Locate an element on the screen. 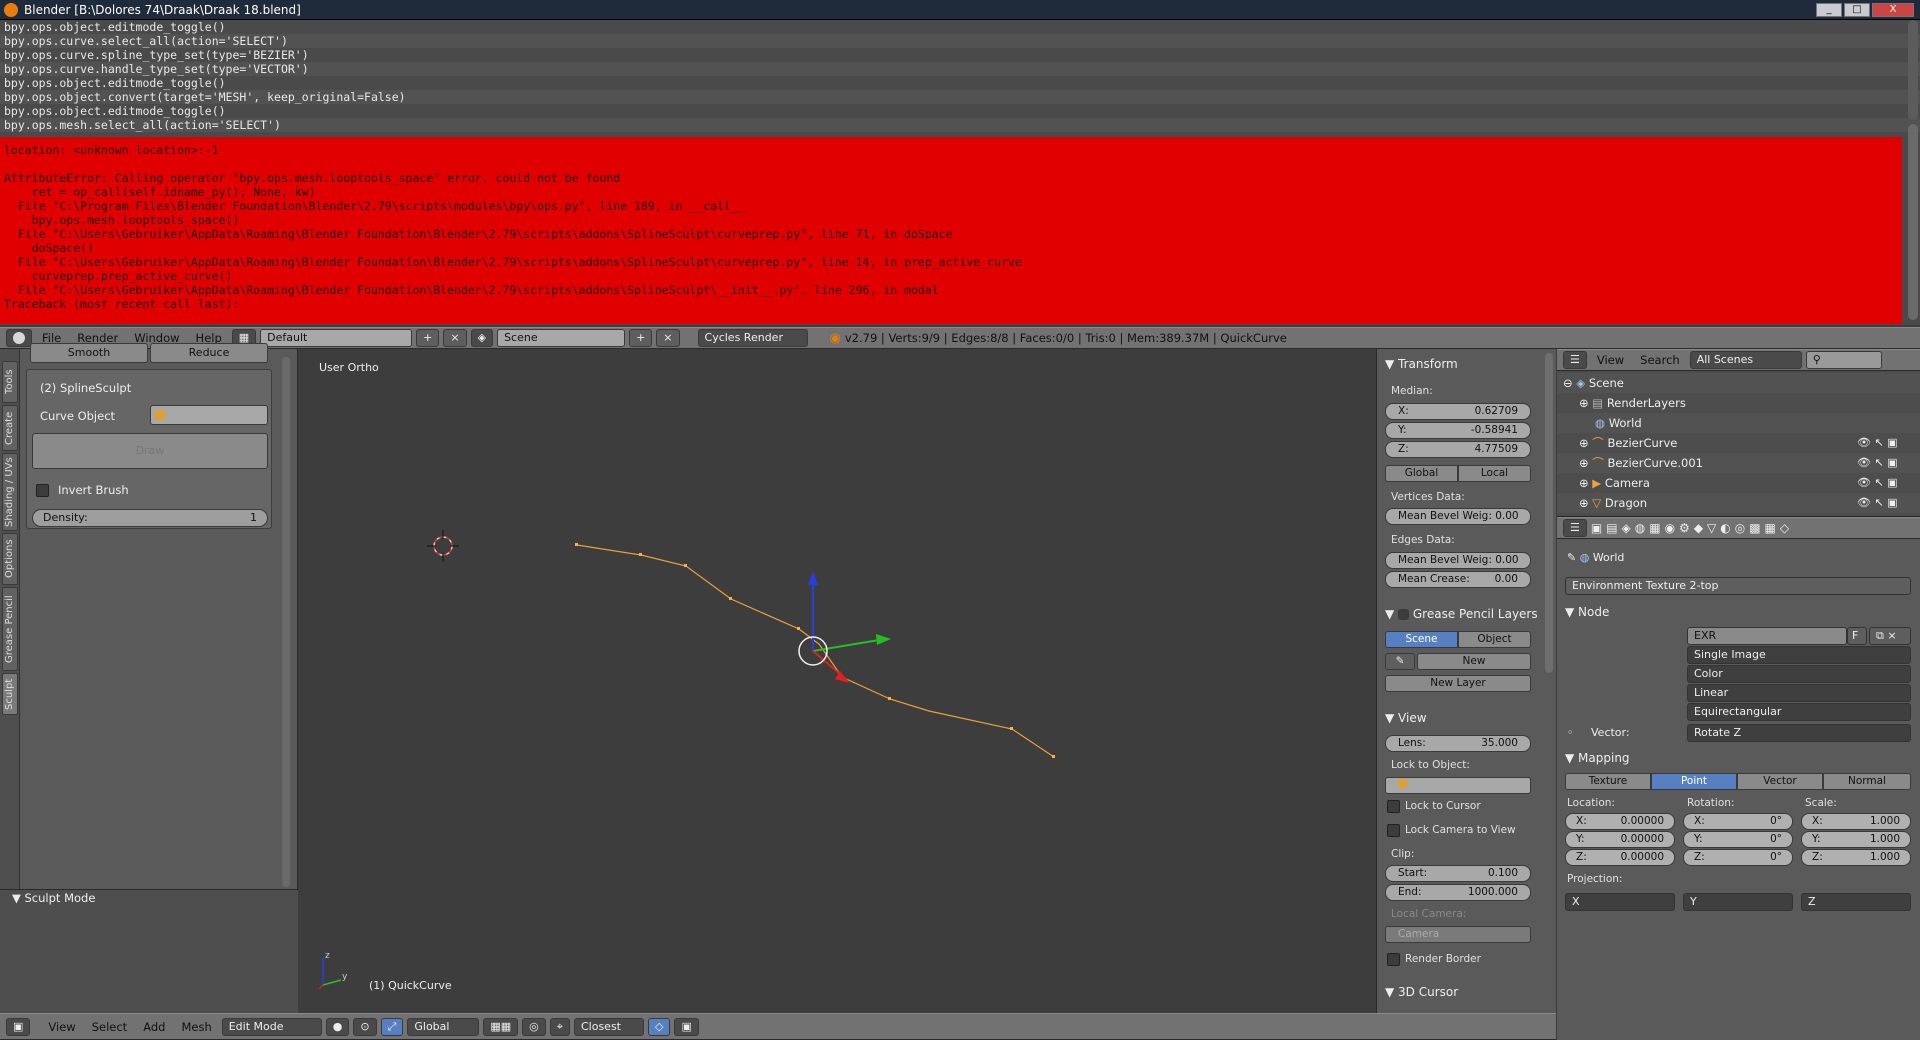 The image size is (1920, 1040). layers-icon: ▦▦ is located at coordinates (501, 1026).